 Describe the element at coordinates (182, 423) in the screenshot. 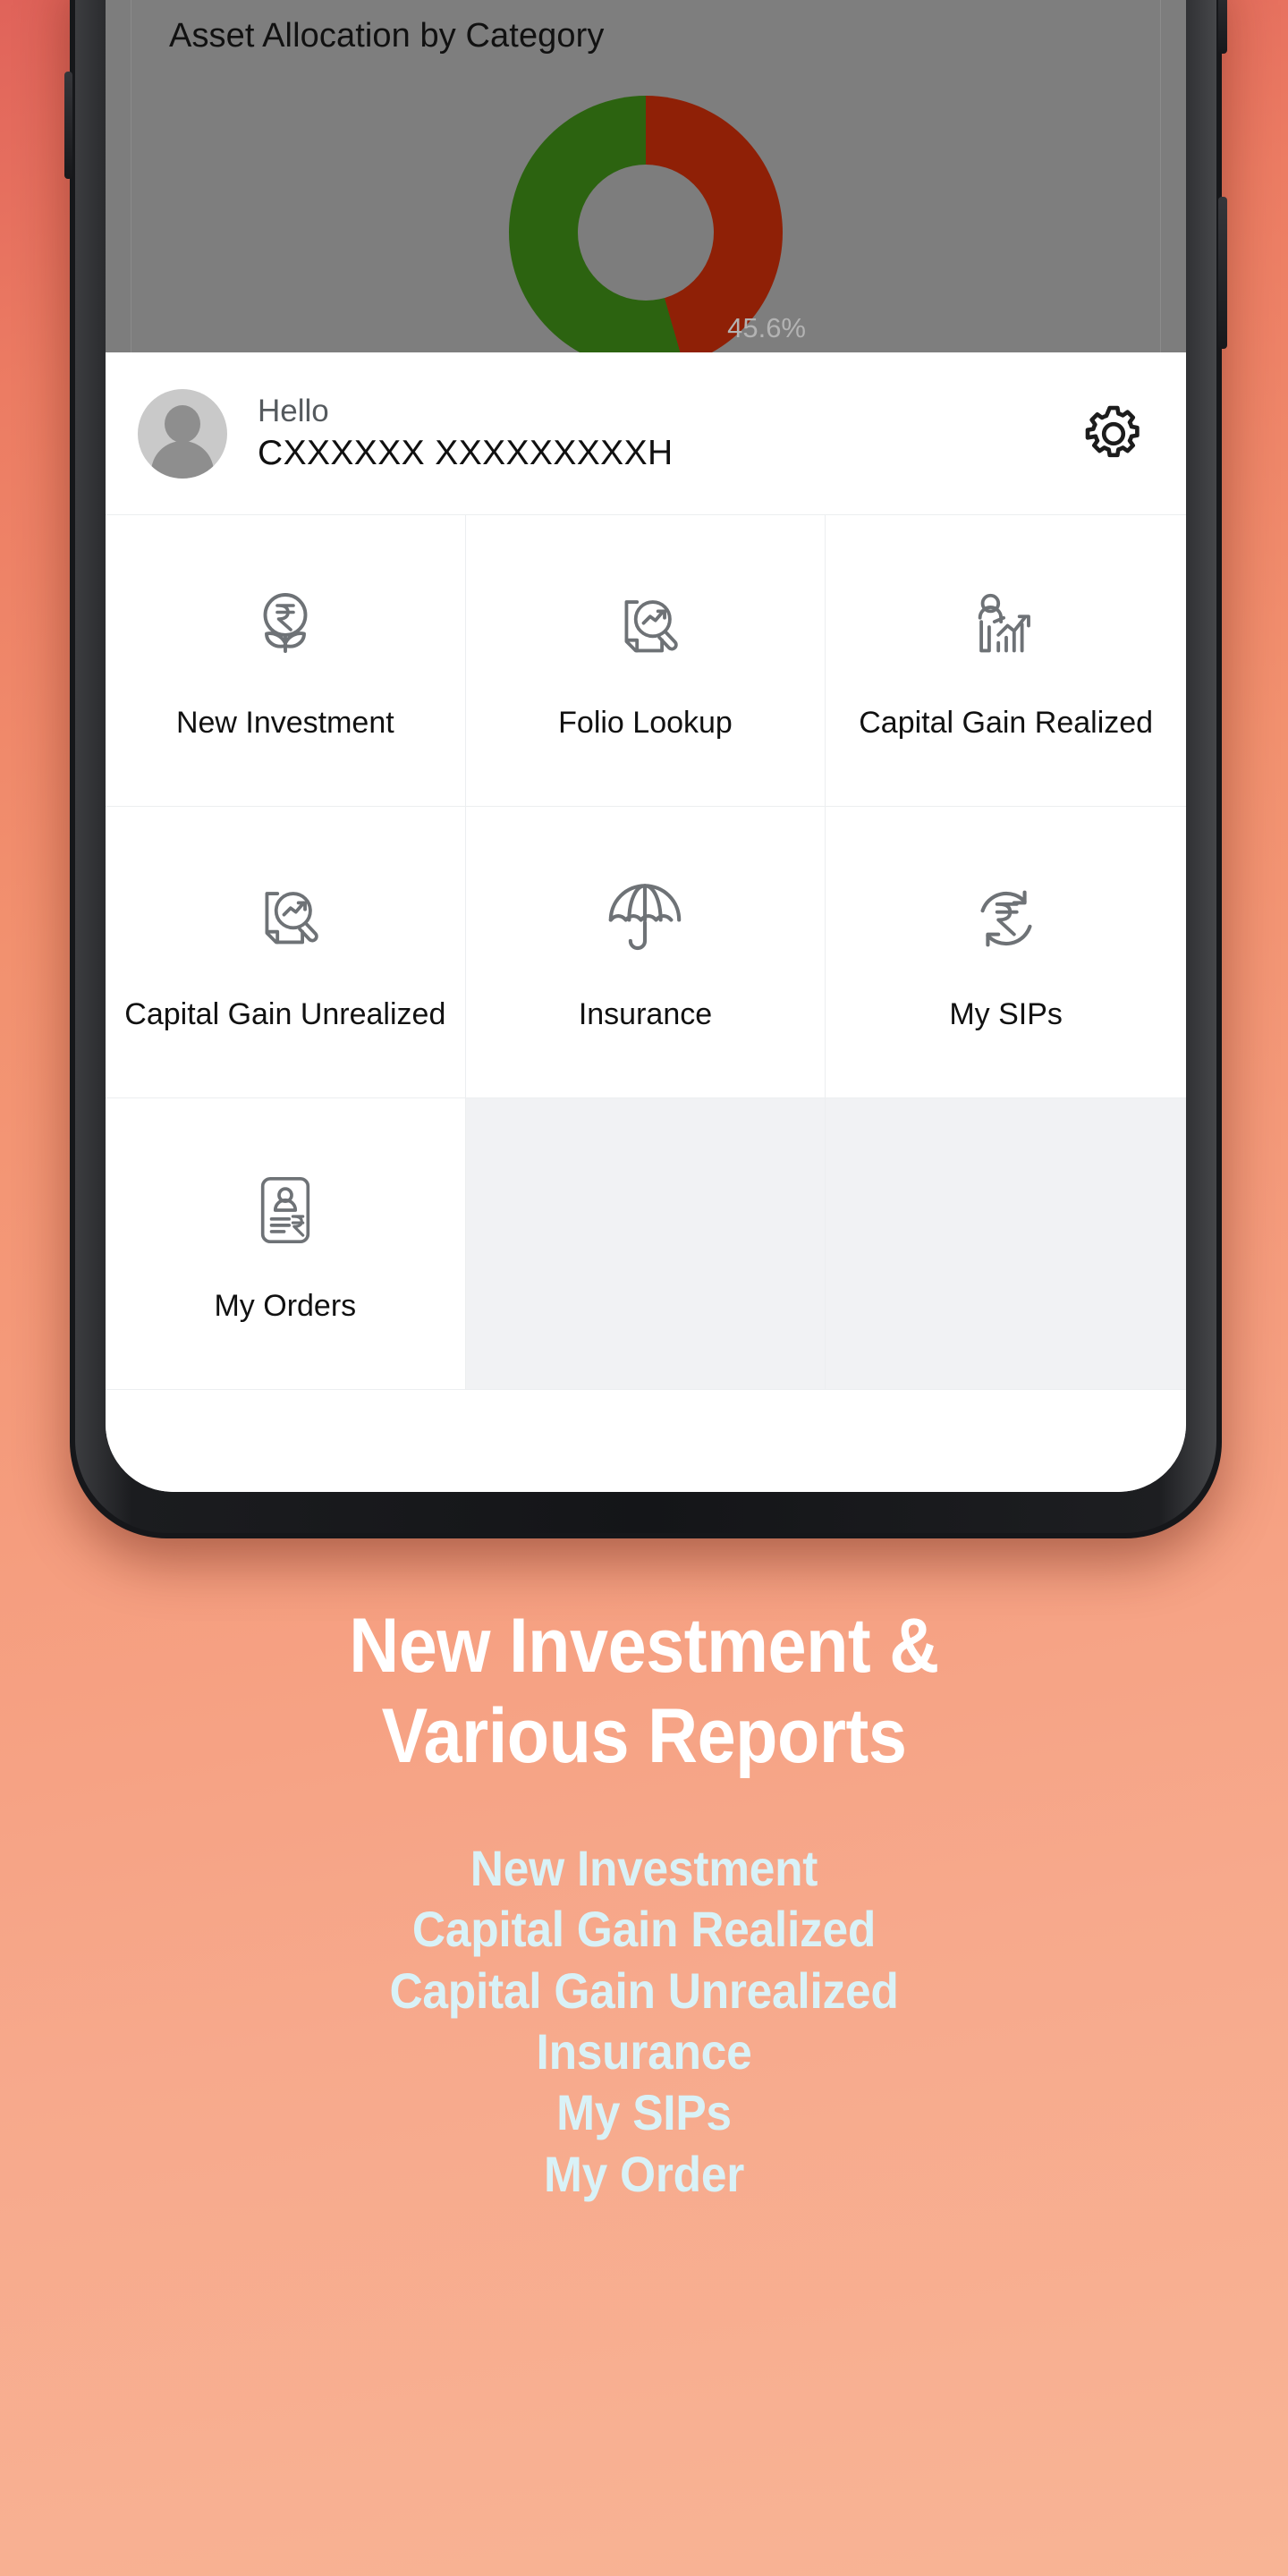

I see `avatar-head-shape` at that location.